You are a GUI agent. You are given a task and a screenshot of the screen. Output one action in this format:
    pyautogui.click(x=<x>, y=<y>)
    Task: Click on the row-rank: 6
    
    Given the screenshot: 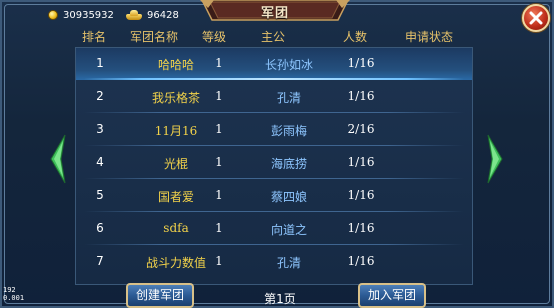 What is the action you would take?
    pyautogui.click(x=100, y=228)
    